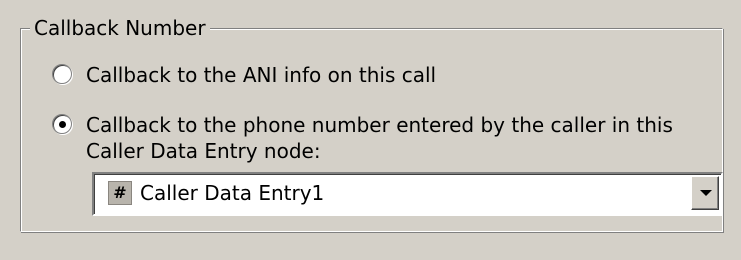  What do you see at coordinates (120, 193) in the screenshot?
I see `hash-icon: #` at bounding box center [120, 193].